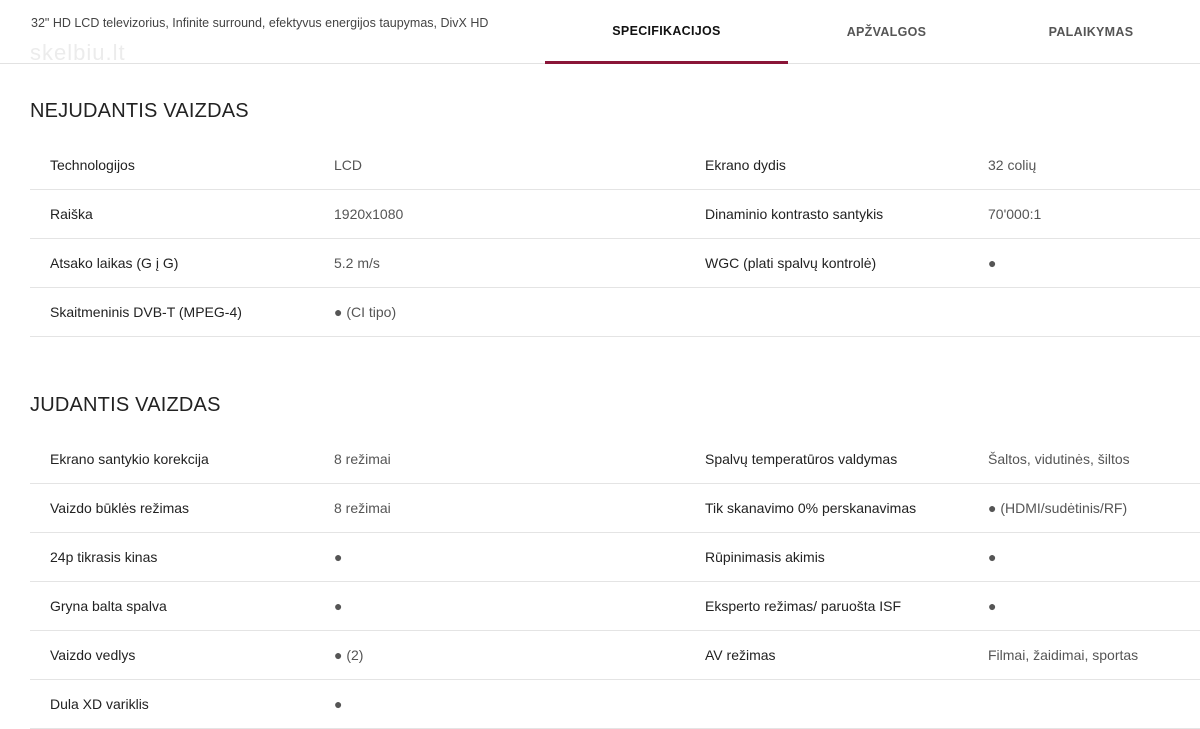  Describe the element at coordinates (791, 263) in the screenshot. I see `spec-name: WGC (plati spalvų kontrolė)` at that location.